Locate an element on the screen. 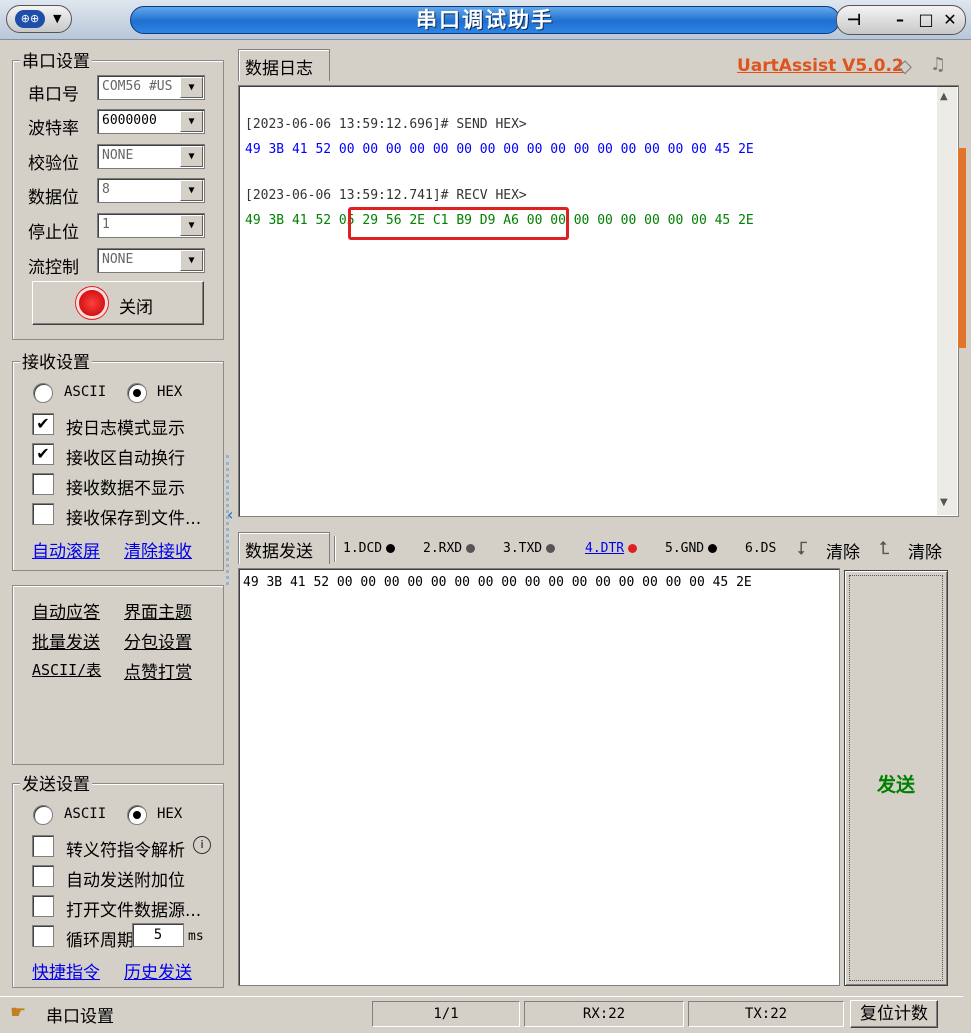 This screenshot has width=971, height=1033. pin-dtr-label: 4.DTR is located at coordinates (604, 548).